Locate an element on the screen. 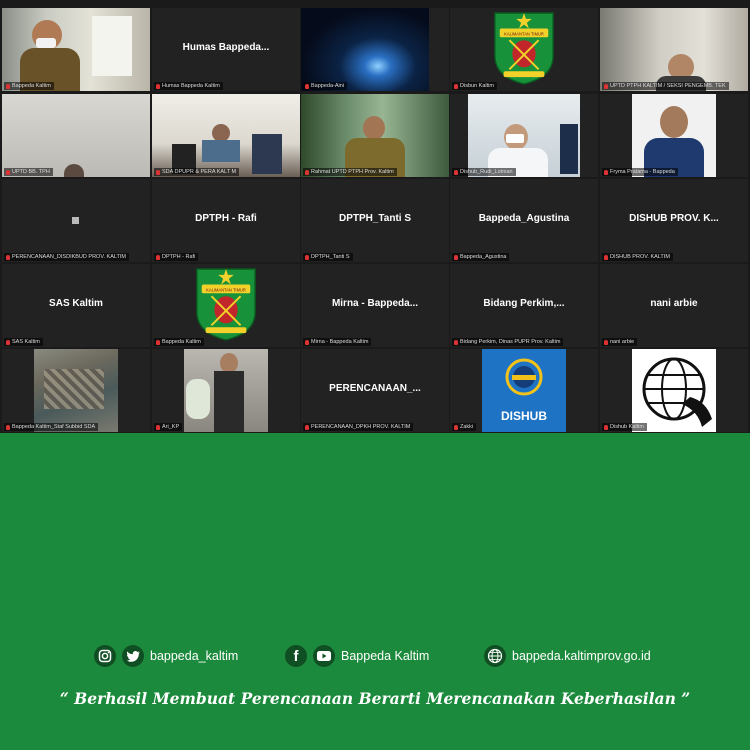 Image resolution: width=750 pixels, height=750 pixels. participant-name: Humas Bappeda Kaltim is located at coordinates (191, 86).